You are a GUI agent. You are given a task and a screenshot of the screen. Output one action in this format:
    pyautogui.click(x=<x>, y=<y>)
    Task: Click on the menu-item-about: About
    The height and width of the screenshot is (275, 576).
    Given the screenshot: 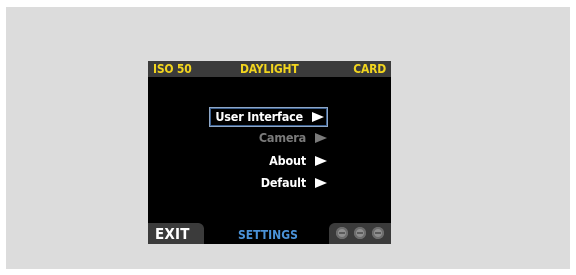 What is the action you would take?
    pyautogui.click(x=268, y=161)
    